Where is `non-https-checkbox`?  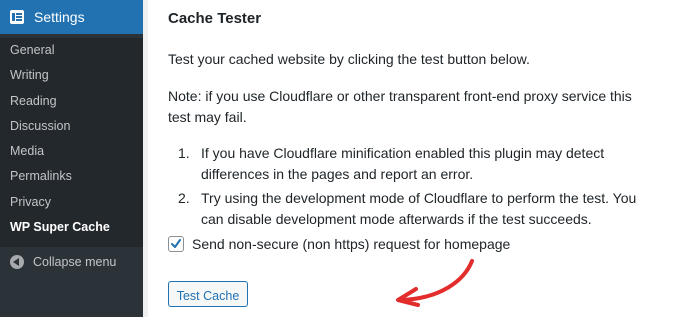 non-https-checkbox is located at coordinates (176, 244).